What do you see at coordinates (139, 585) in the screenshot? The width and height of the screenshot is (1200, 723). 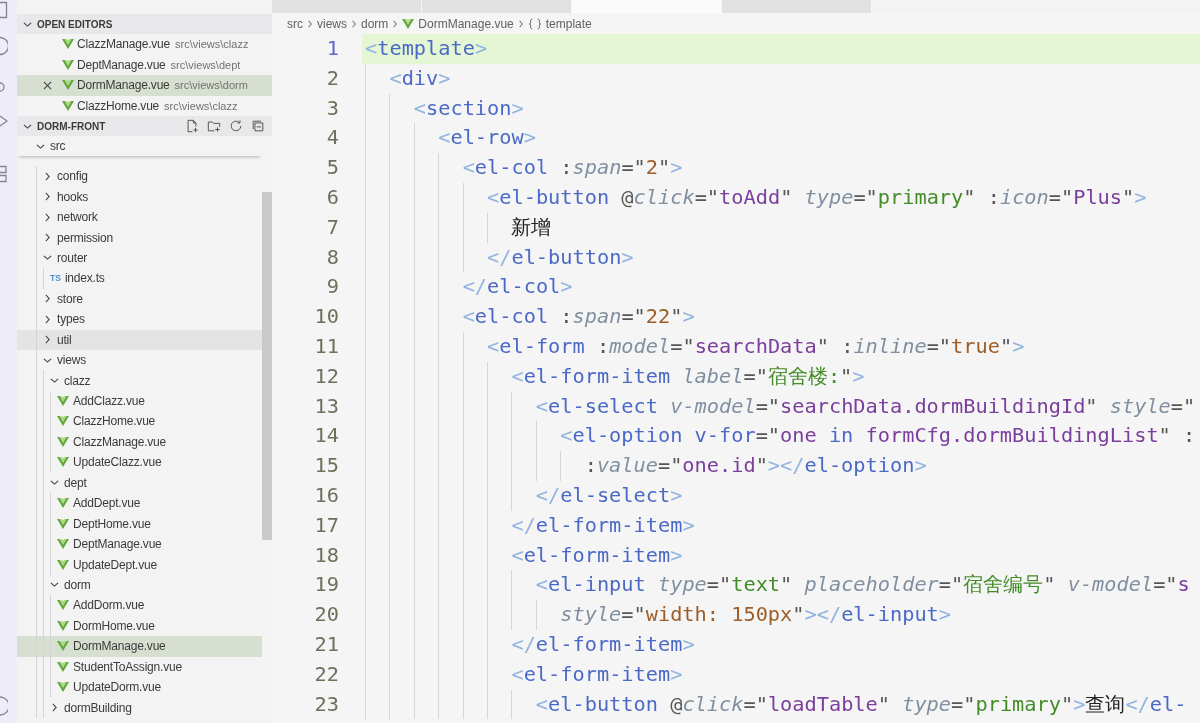 I see `tree-item: dorm` at bounding box center [139, 585].